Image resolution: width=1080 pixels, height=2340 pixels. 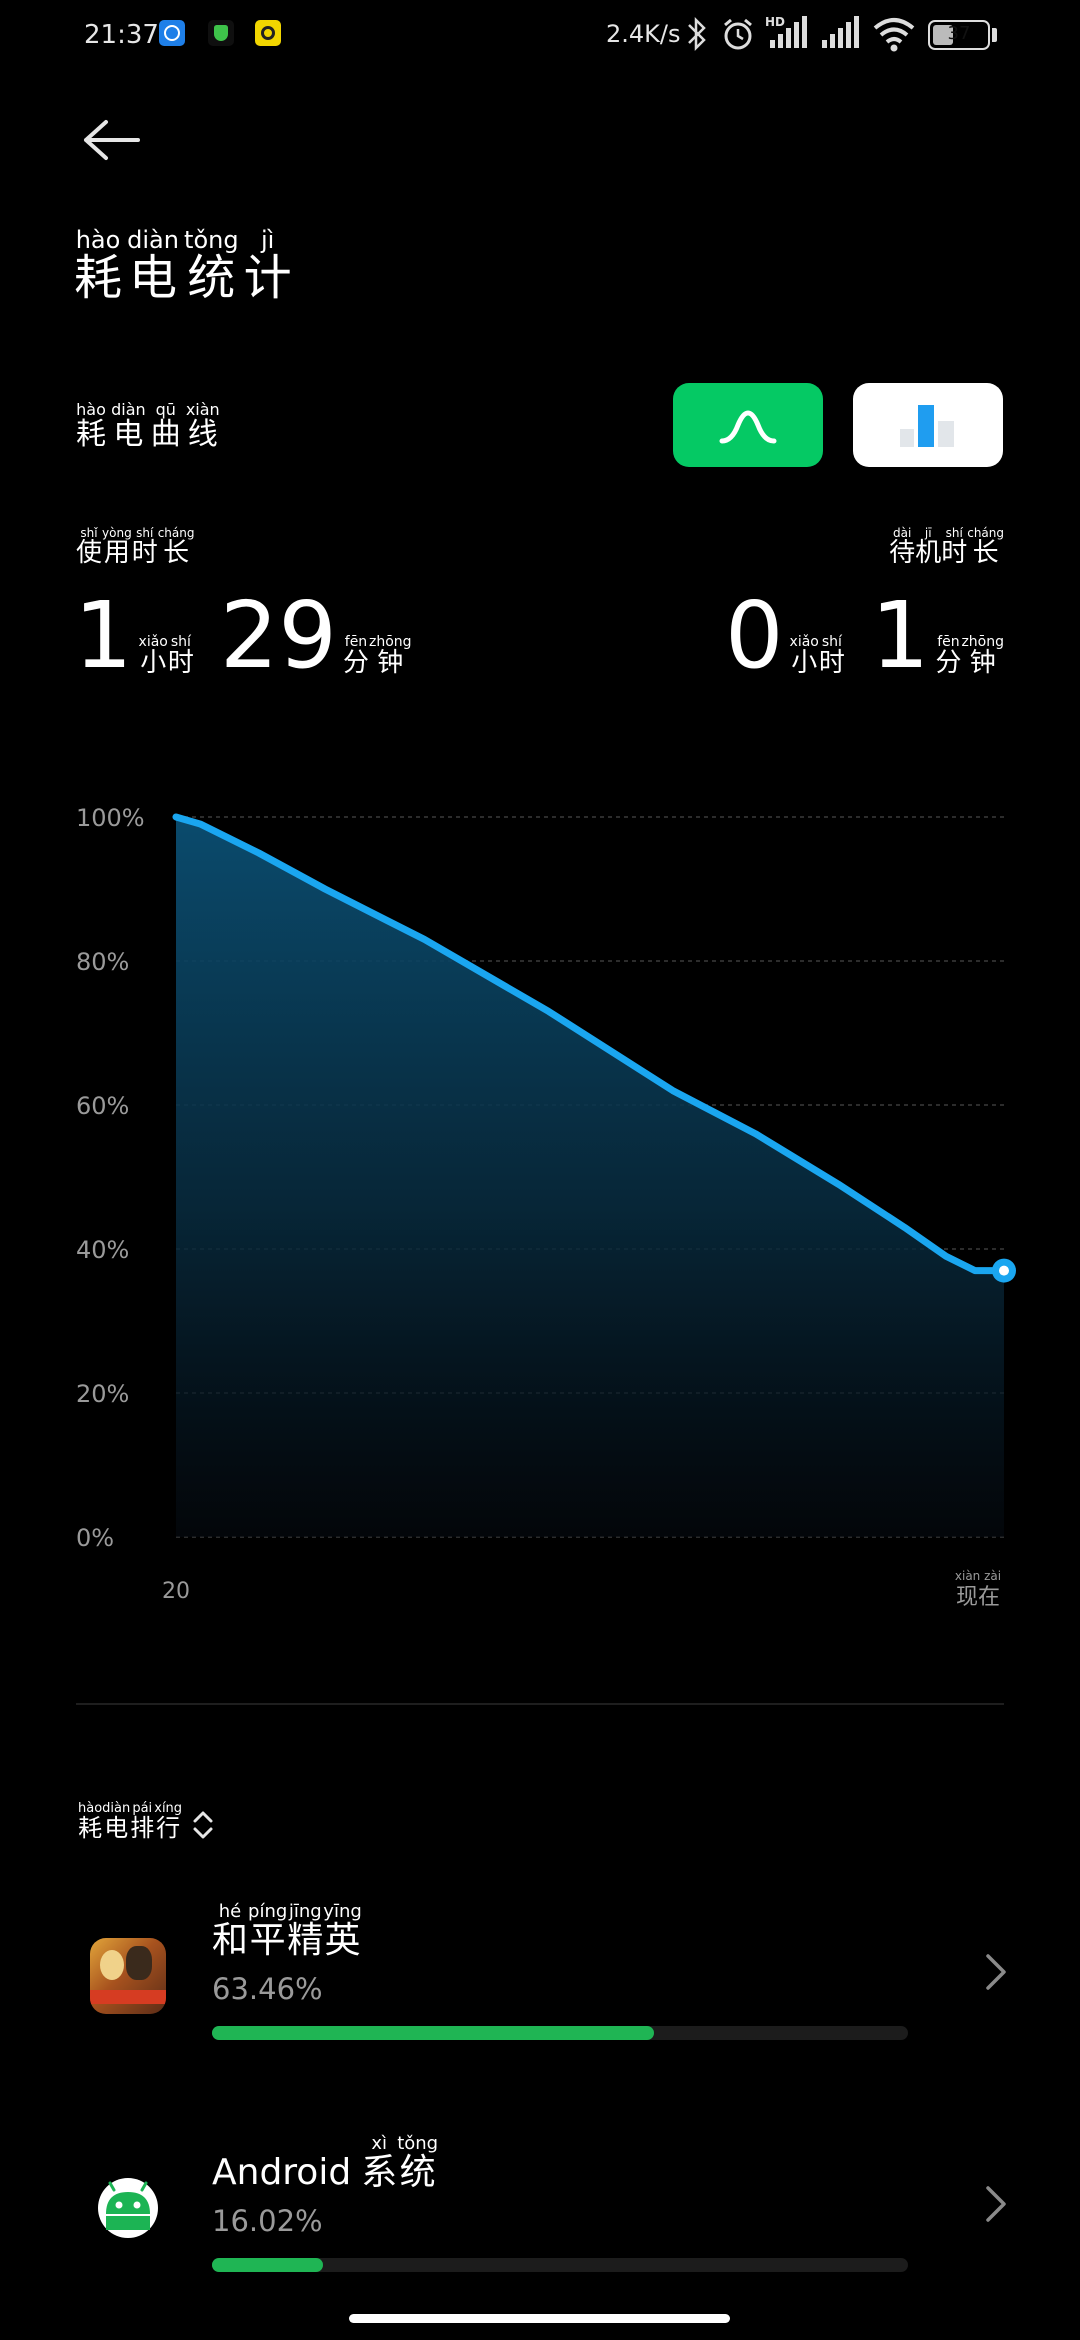 I want to click on app-name: hé 和 píng 平 jīng 精 yīng 英, so click(x=287, y=1931).